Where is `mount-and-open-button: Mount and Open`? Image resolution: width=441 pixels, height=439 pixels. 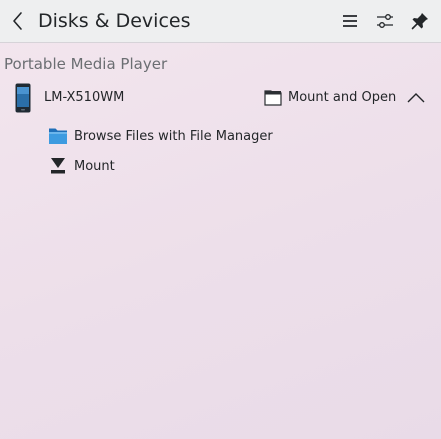 mount-and-open-button: Mount and Open is located at coordinates (330, 98).